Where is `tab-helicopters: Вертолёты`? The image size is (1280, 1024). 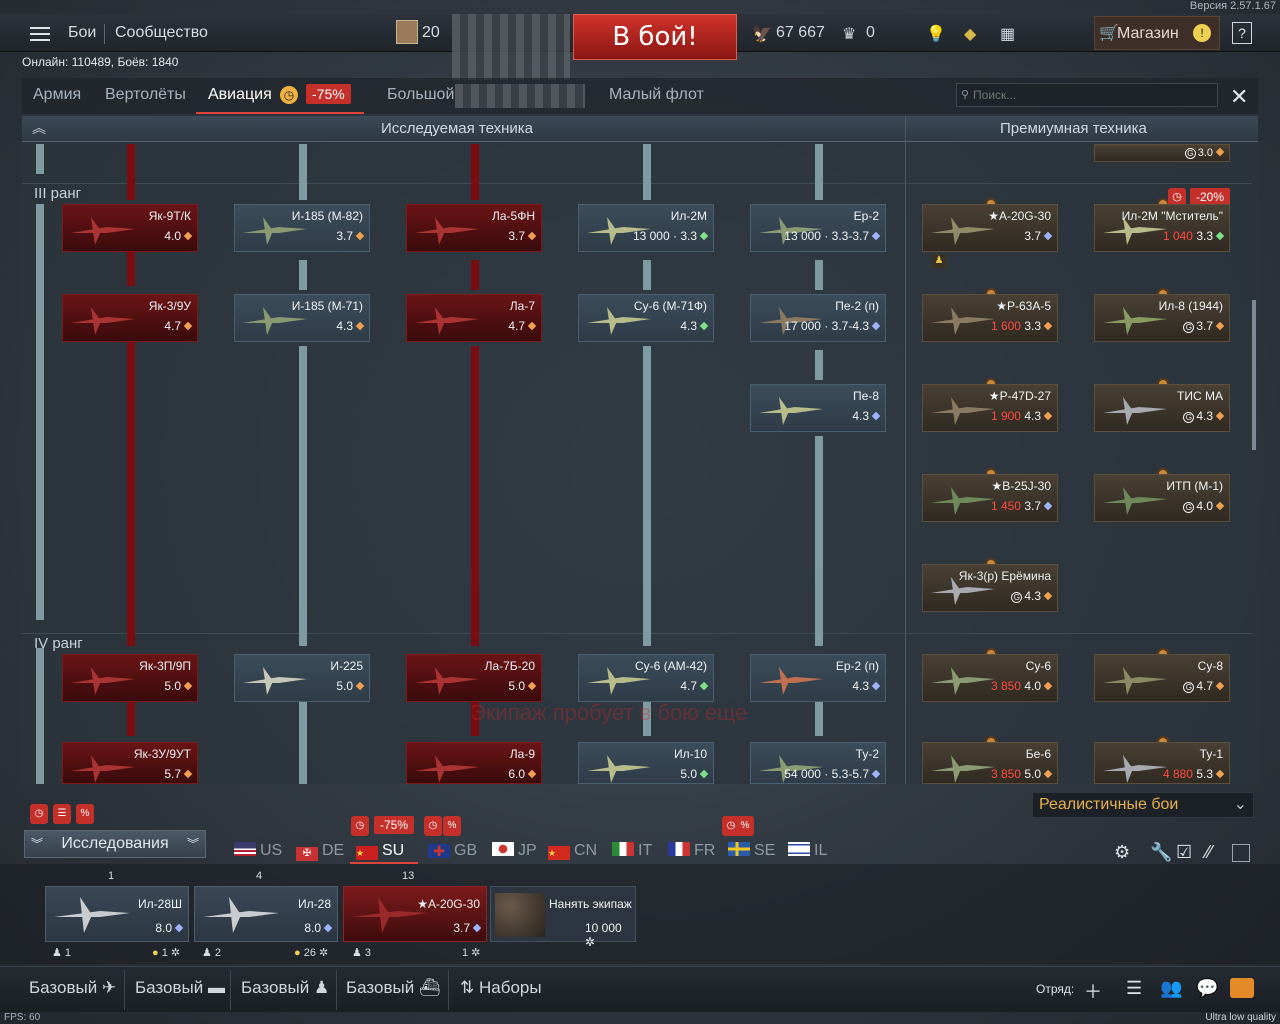
tab-helicopters: Вертолёты is located at coordinates (145, 95).